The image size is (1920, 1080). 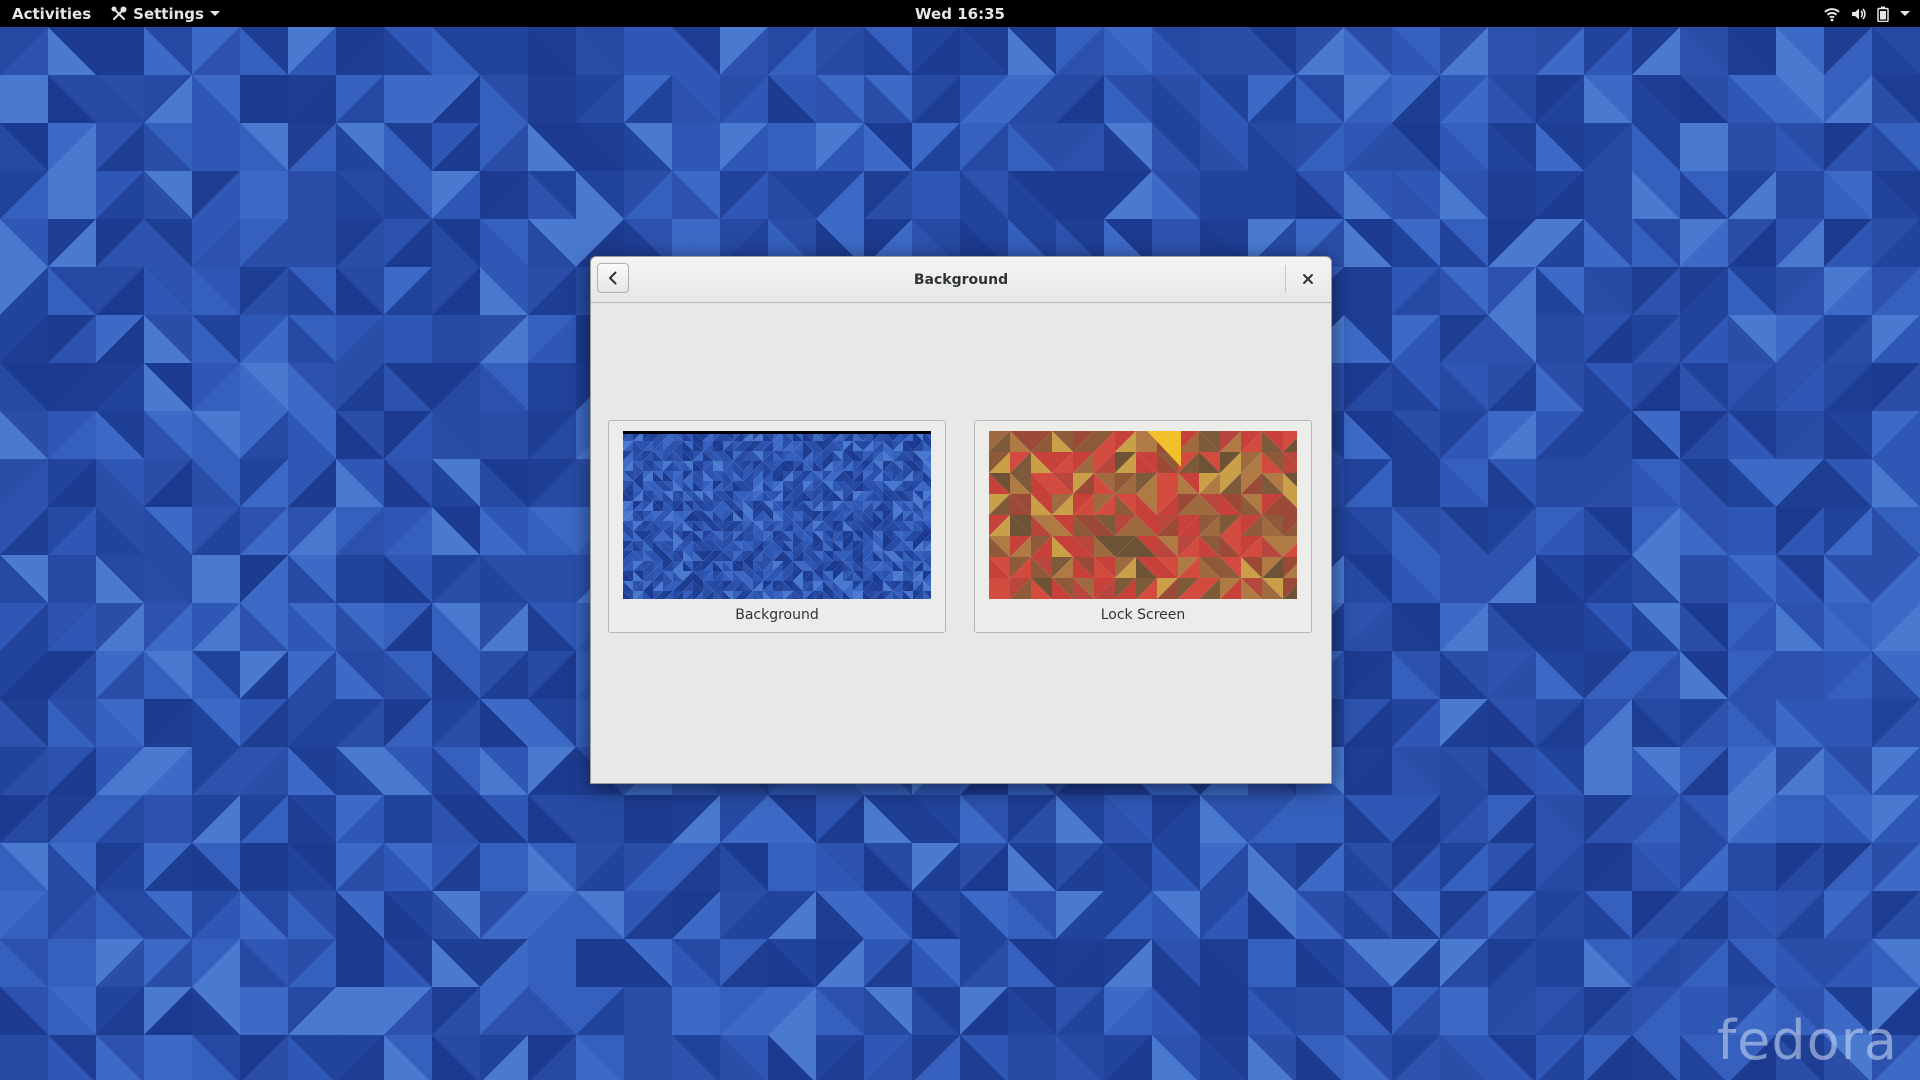 I want to click on back-button, so click(x=613, y=278).